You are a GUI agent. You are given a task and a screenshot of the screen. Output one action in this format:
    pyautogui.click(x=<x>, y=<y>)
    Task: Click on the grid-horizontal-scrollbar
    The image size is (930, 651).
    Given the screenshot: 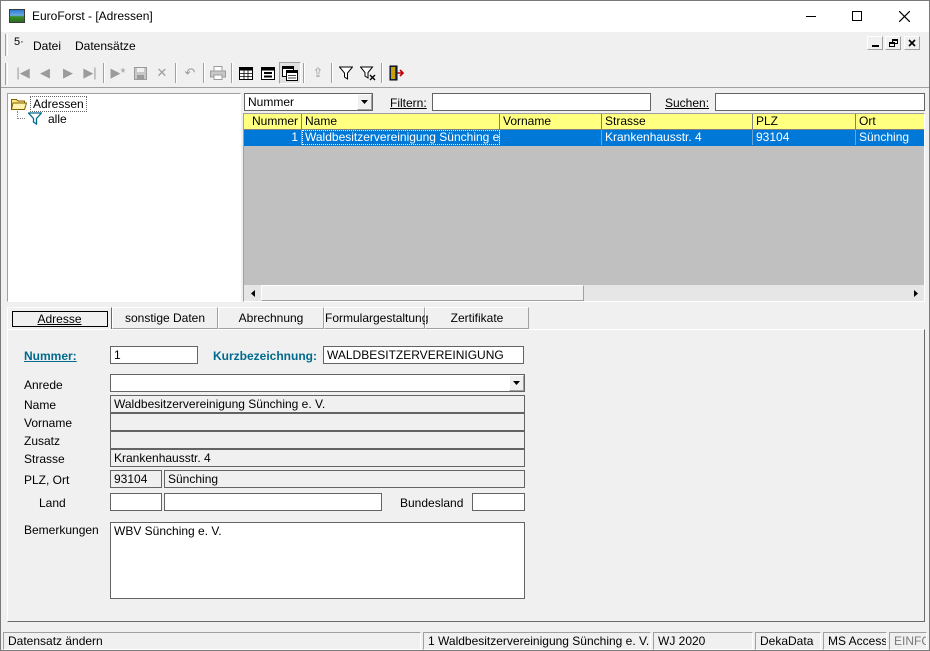 What is the action you would take?
    pyautogui.click(x=584, y=293)
    